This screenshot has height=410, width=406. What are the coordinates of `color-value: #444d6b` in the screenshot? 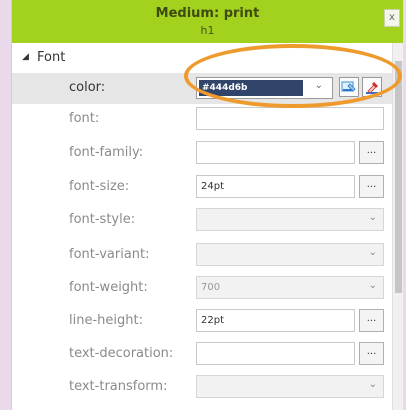 It's located at (251, 88).